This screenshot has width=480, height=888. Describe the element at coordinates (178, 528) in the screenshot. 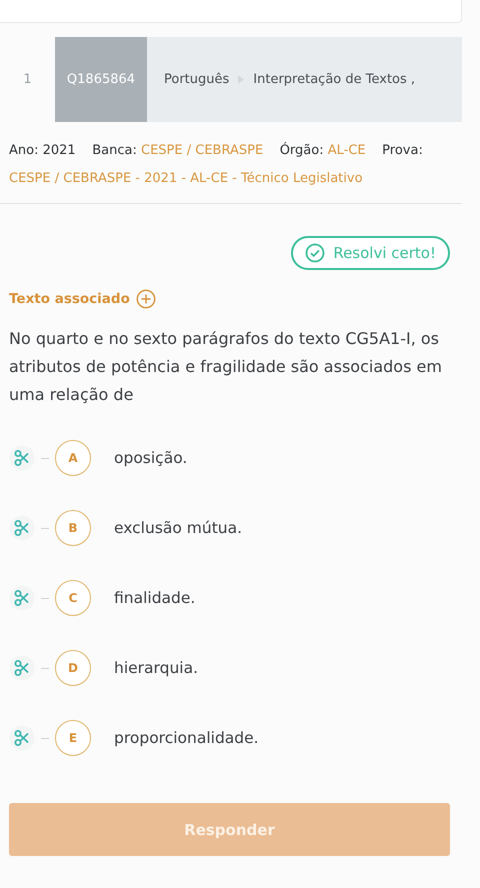

I see `option-text: exclusão mútua.` at that location.